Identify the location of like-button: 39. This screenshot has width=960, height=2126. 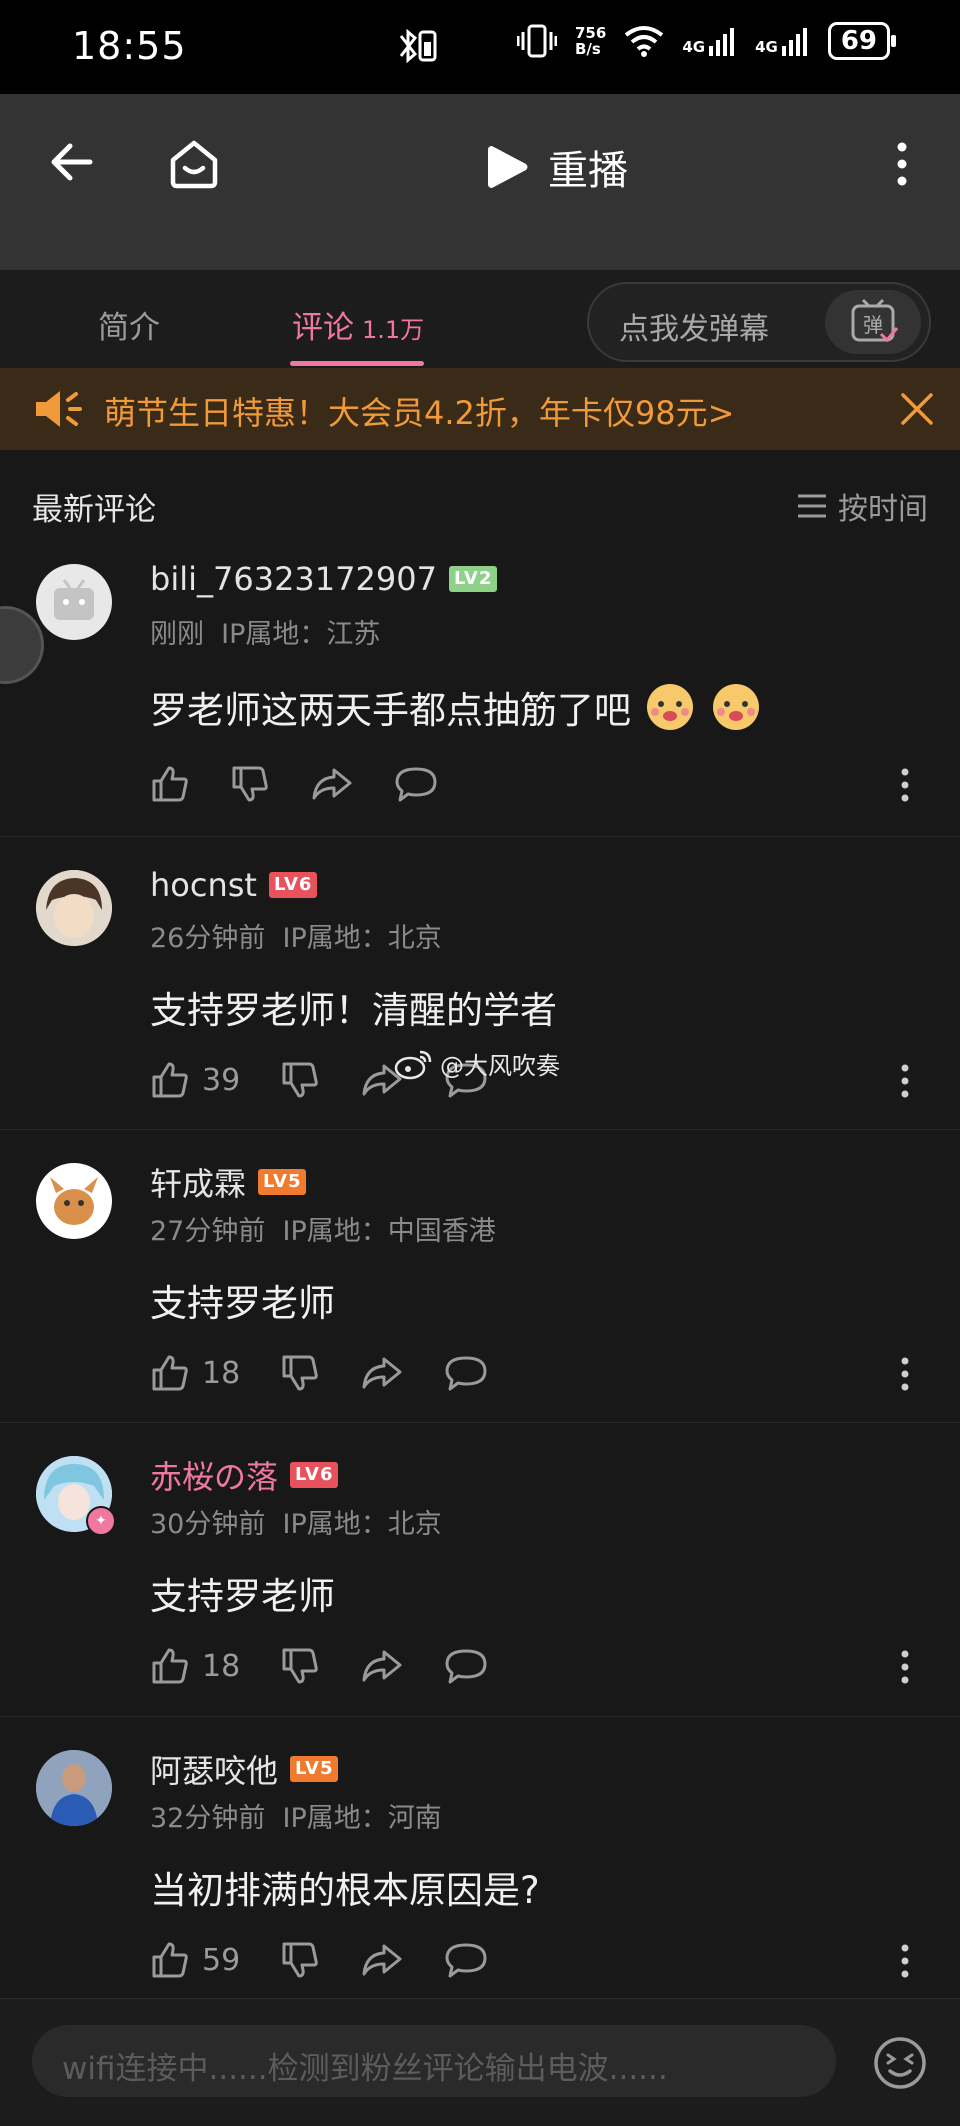
(195, 1080).